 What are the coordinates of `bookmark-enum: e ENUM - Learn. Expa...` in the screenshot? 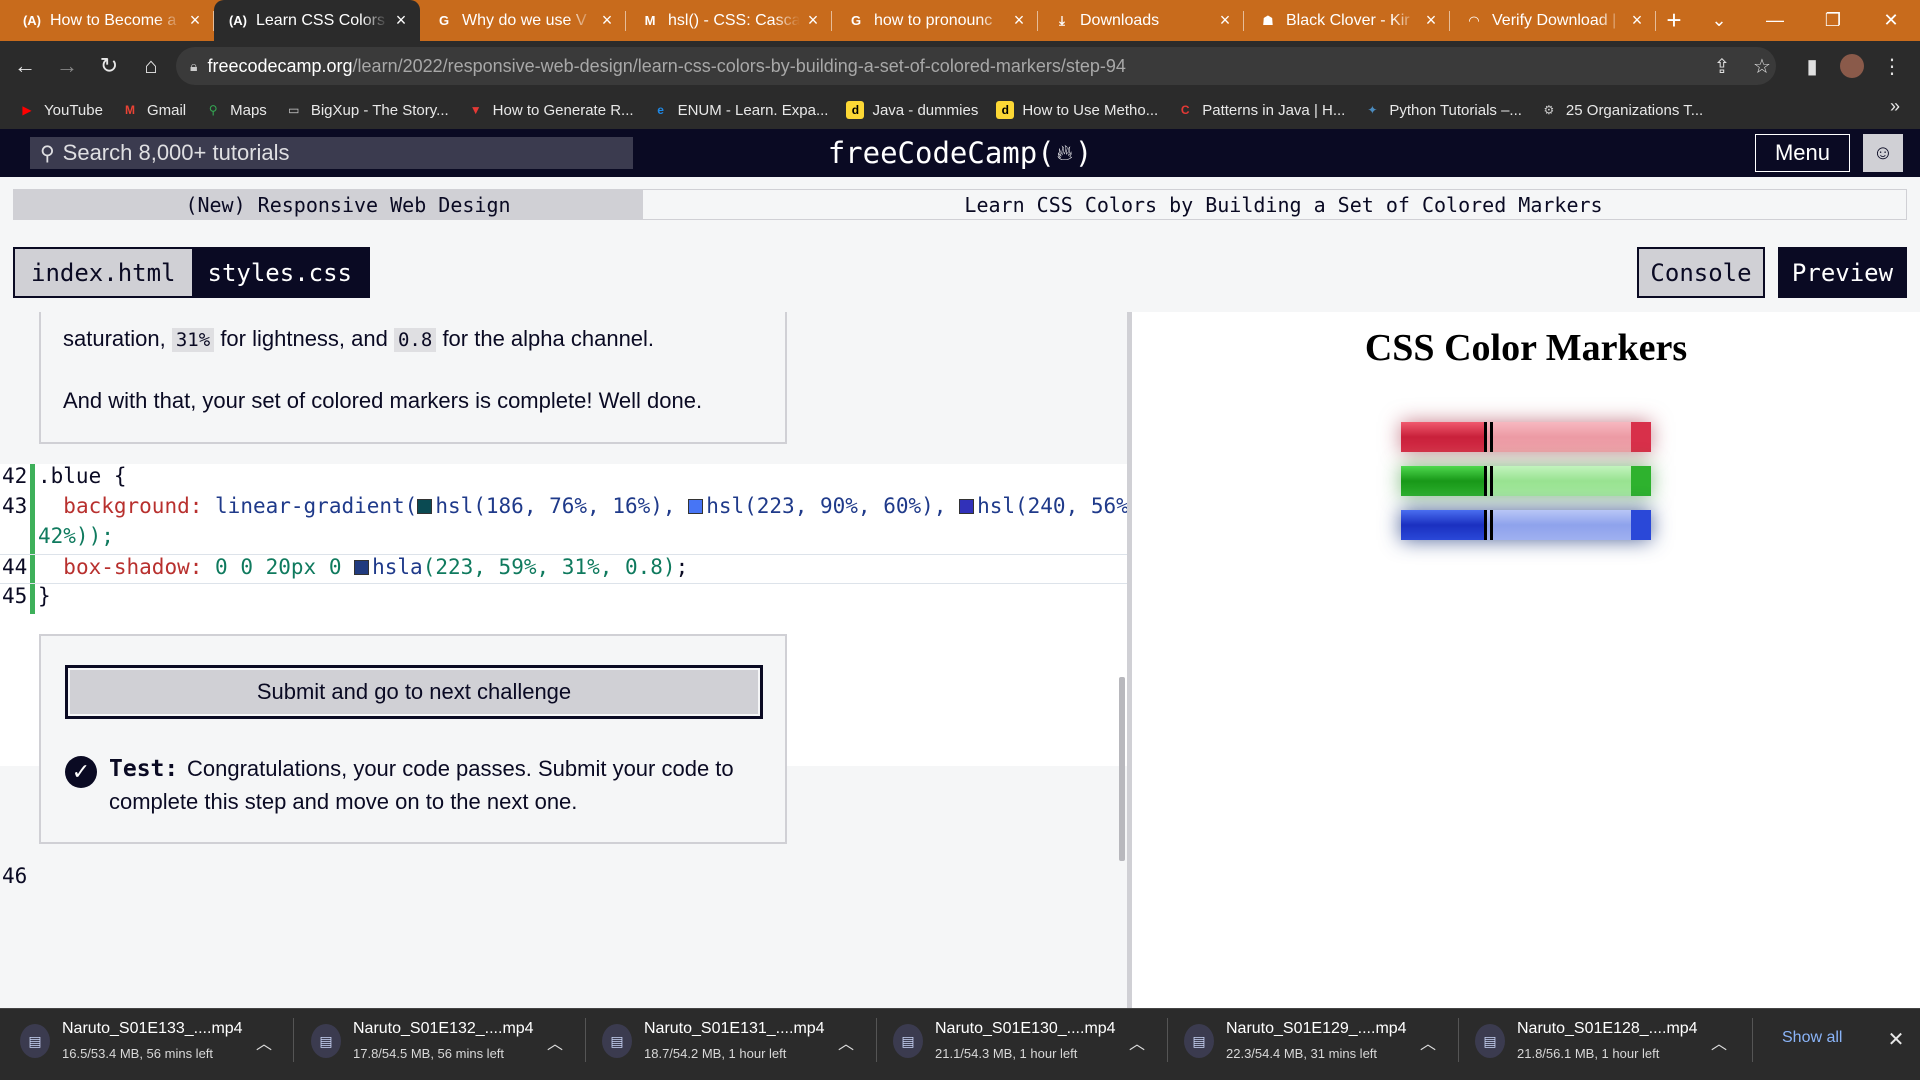 It's located at (740, 110).